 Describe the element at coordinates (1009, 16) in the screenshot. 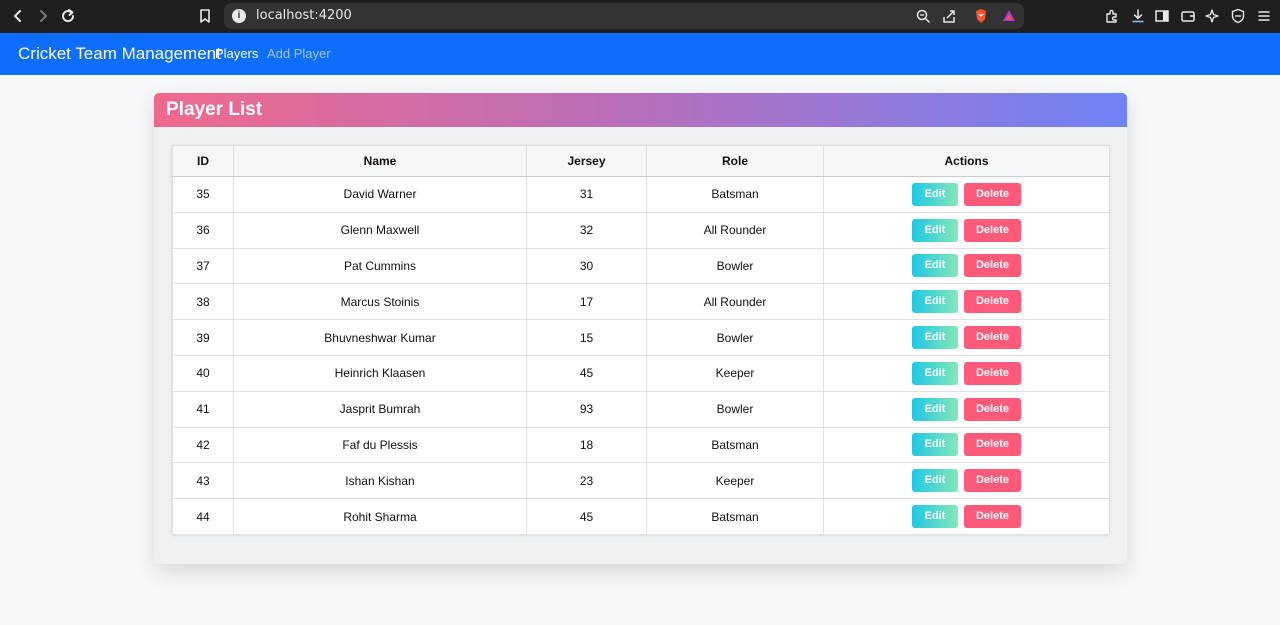

I see `brave-rewards-icon` at that location.